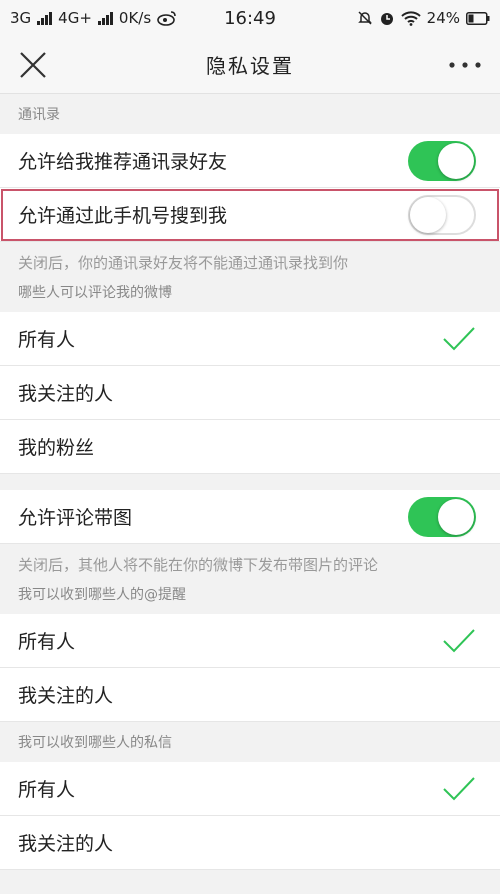  Describe the element at coordinates (250, 843) in the screenshot. I see `option-dm-following: 我关注的人` at that location.